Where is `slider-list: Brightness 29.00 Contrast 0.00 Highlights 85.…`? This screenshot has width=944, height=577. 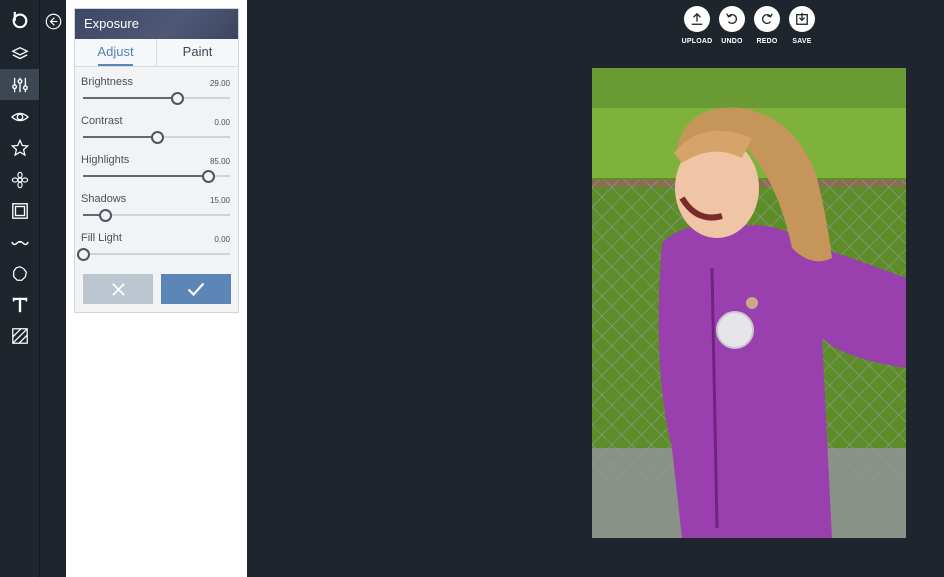
slider-list: Brightness 29.00 Contrast 0.00 Highlights 85.… is located at coordinates (156, 164).